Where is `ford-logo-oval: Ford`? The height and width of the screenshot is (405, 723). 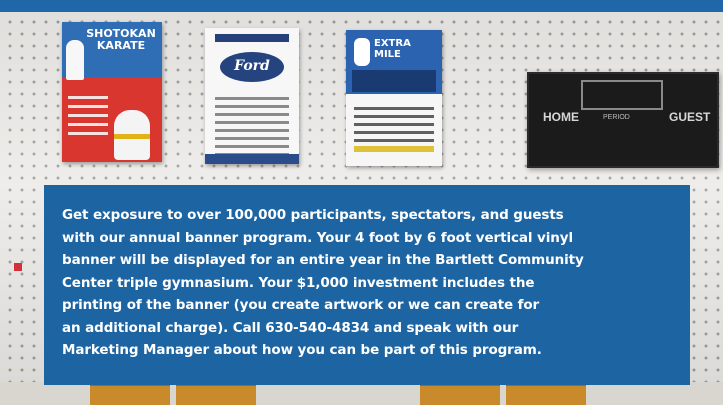 ford-logo-oval: Ford is located at coordinates (252, 67).